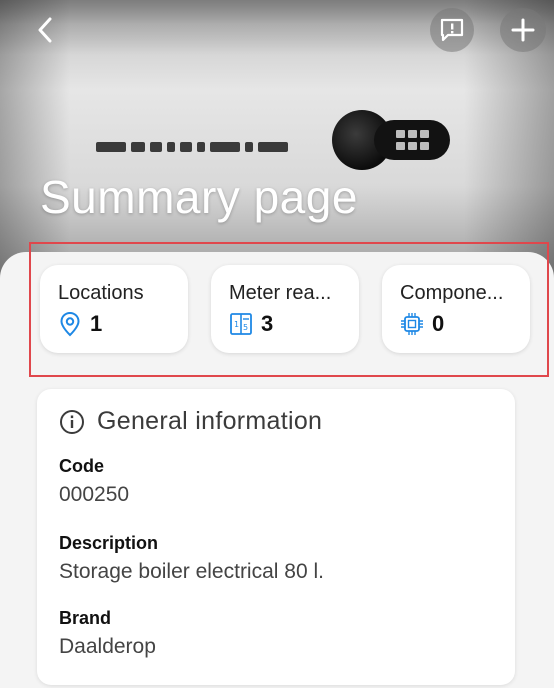 Image resolution: width=554 pixels, height=688 pixels. What do you see at coordinates (210, 421) in the screenshot?
I see `general-information-title: General information` at bounding box center [210, 421].